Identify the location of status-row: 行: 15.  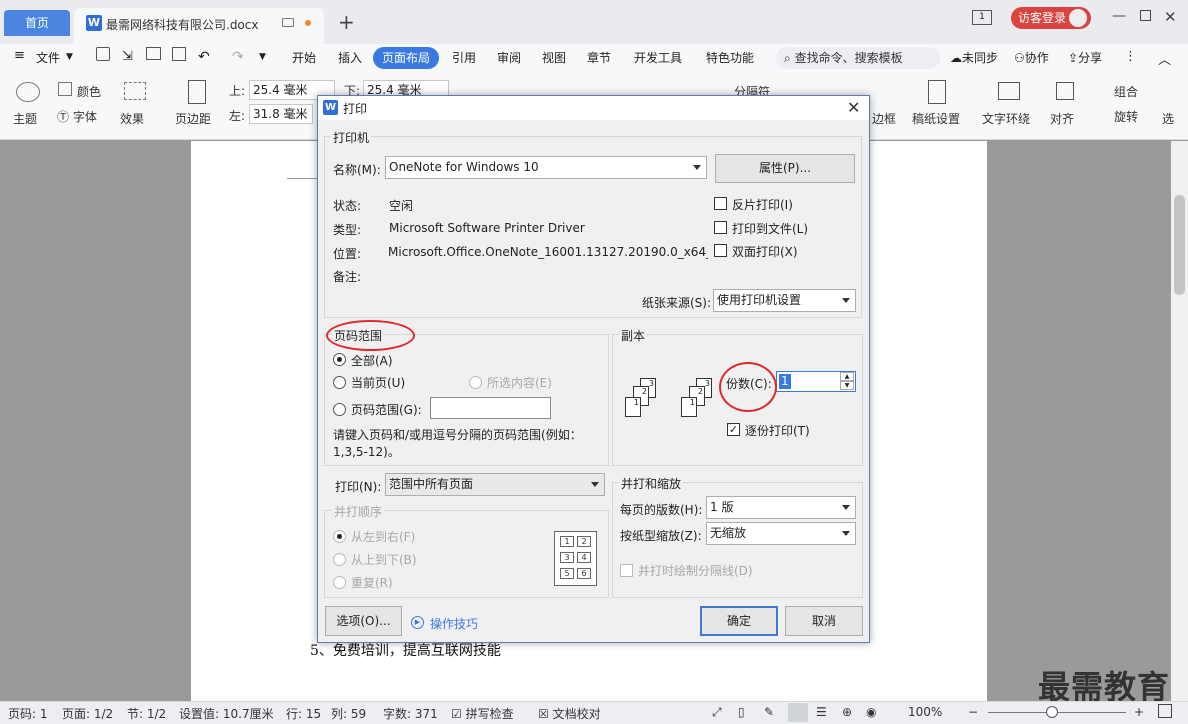
(303, 713).